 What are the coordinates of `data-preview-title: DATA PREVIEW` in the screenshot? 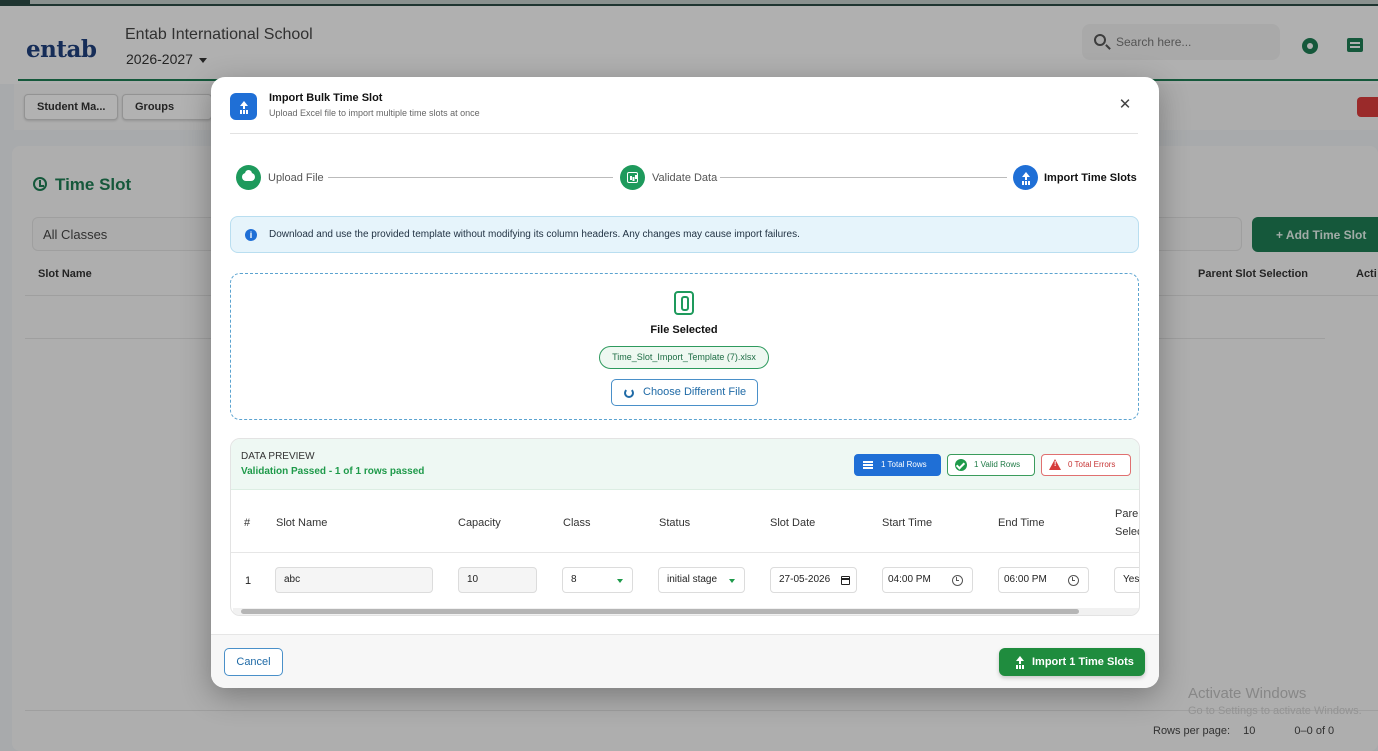 It's located at (278, 456).